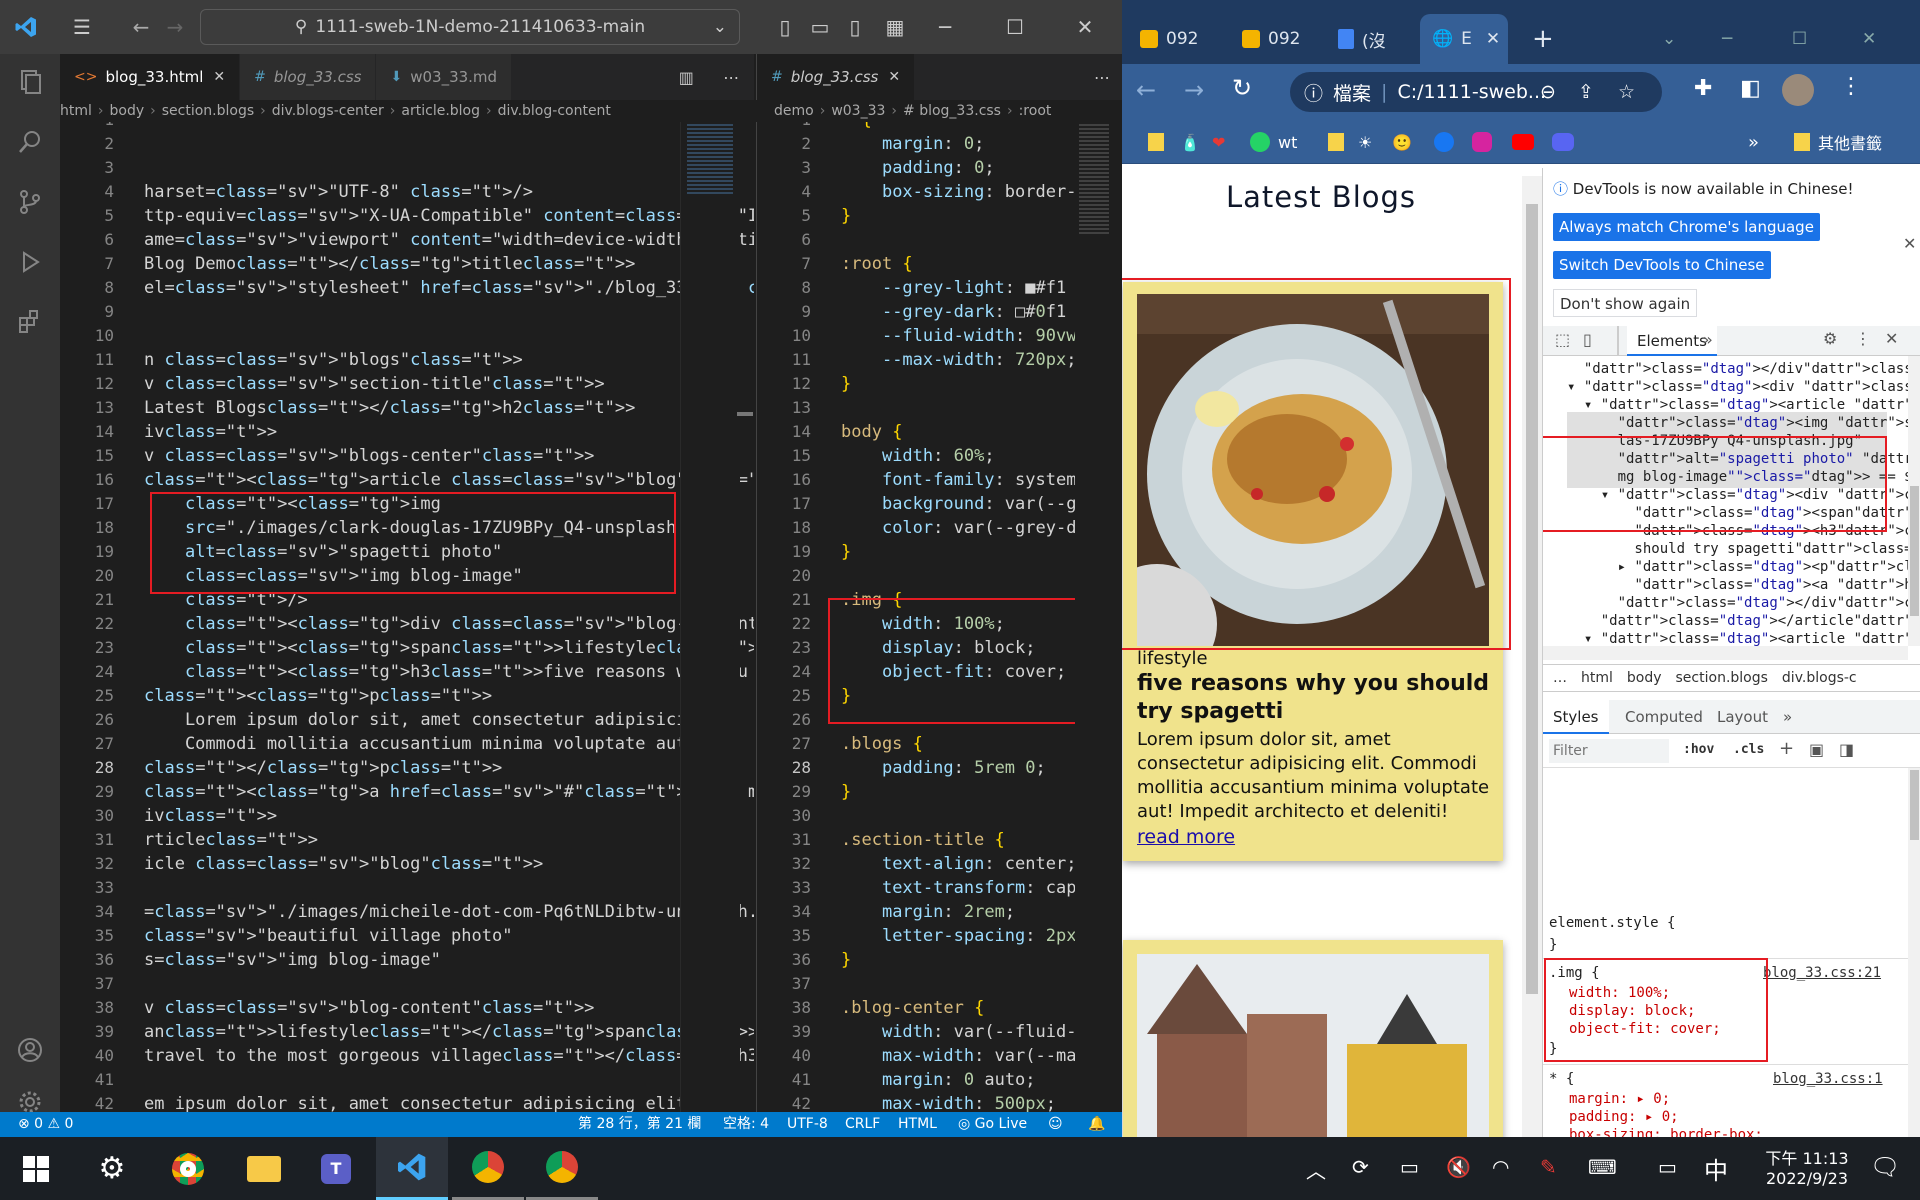 This screenshot has width=1920, height=1200. Describe the element at coordinates (36, 1168) in the screenshot. I see `start-windows-icon` at that location.